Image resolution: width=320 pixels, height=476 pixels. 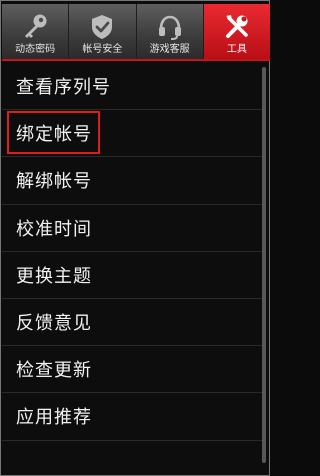 What do you see at coordinates (35, 49) in the screenshot?
I see `tab-label: 动态密码` at bounding box center [35, 49].